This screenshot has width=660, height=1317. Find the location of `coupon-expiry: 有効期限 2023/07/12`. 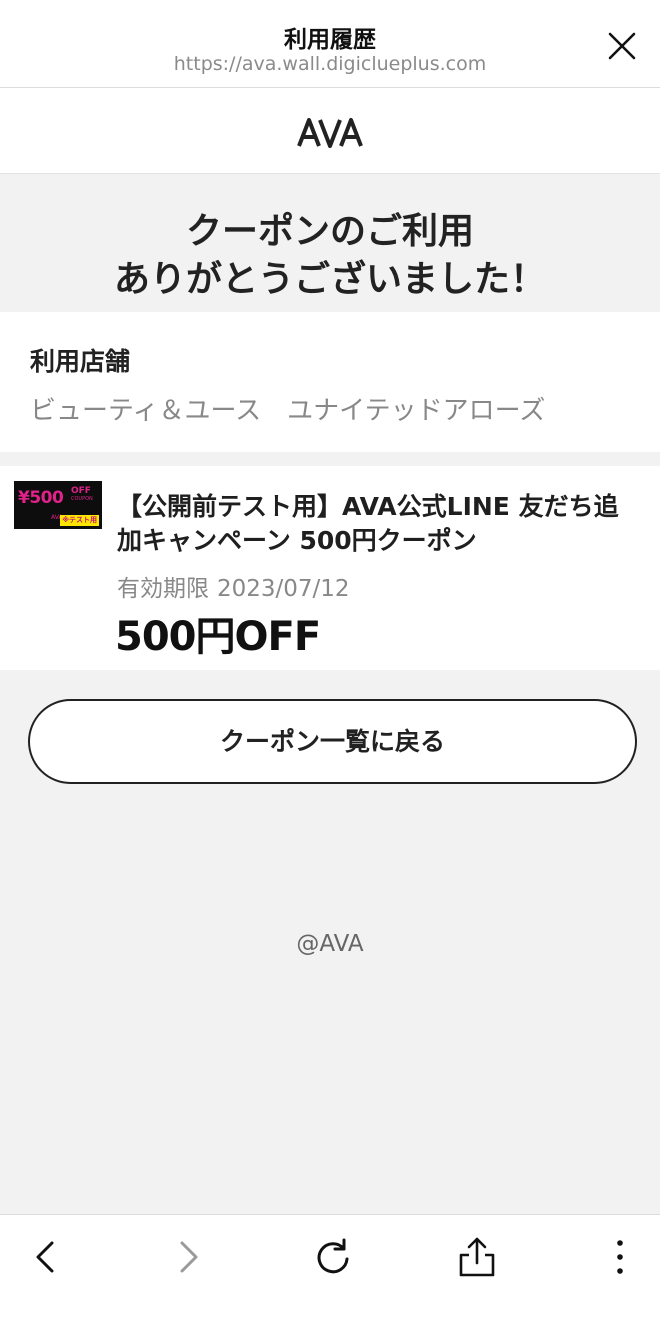

coupon-expiry: 有効期限 2023/07/12 is located at coordinates (233, 586).